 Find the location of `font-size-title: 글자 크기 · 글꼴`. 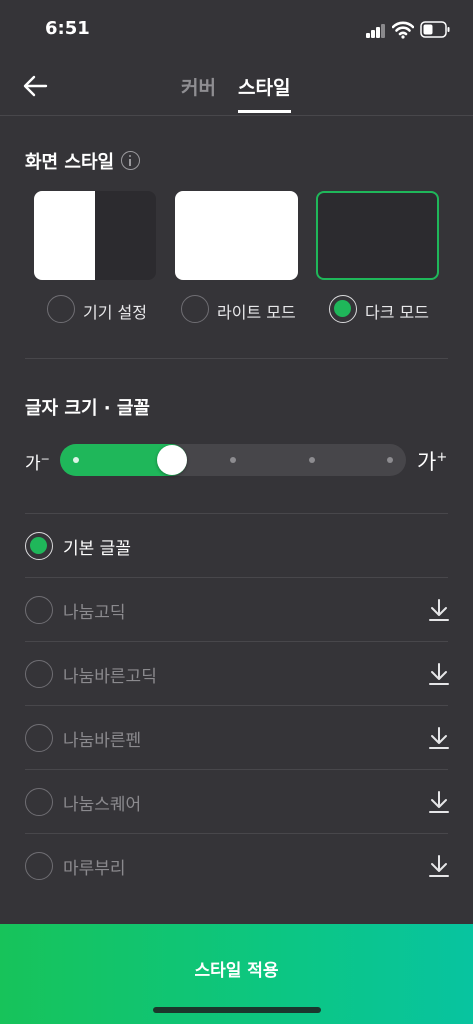

font-size-title: 글자 크기 · 글꼴 is located at coordinates (87, 408).